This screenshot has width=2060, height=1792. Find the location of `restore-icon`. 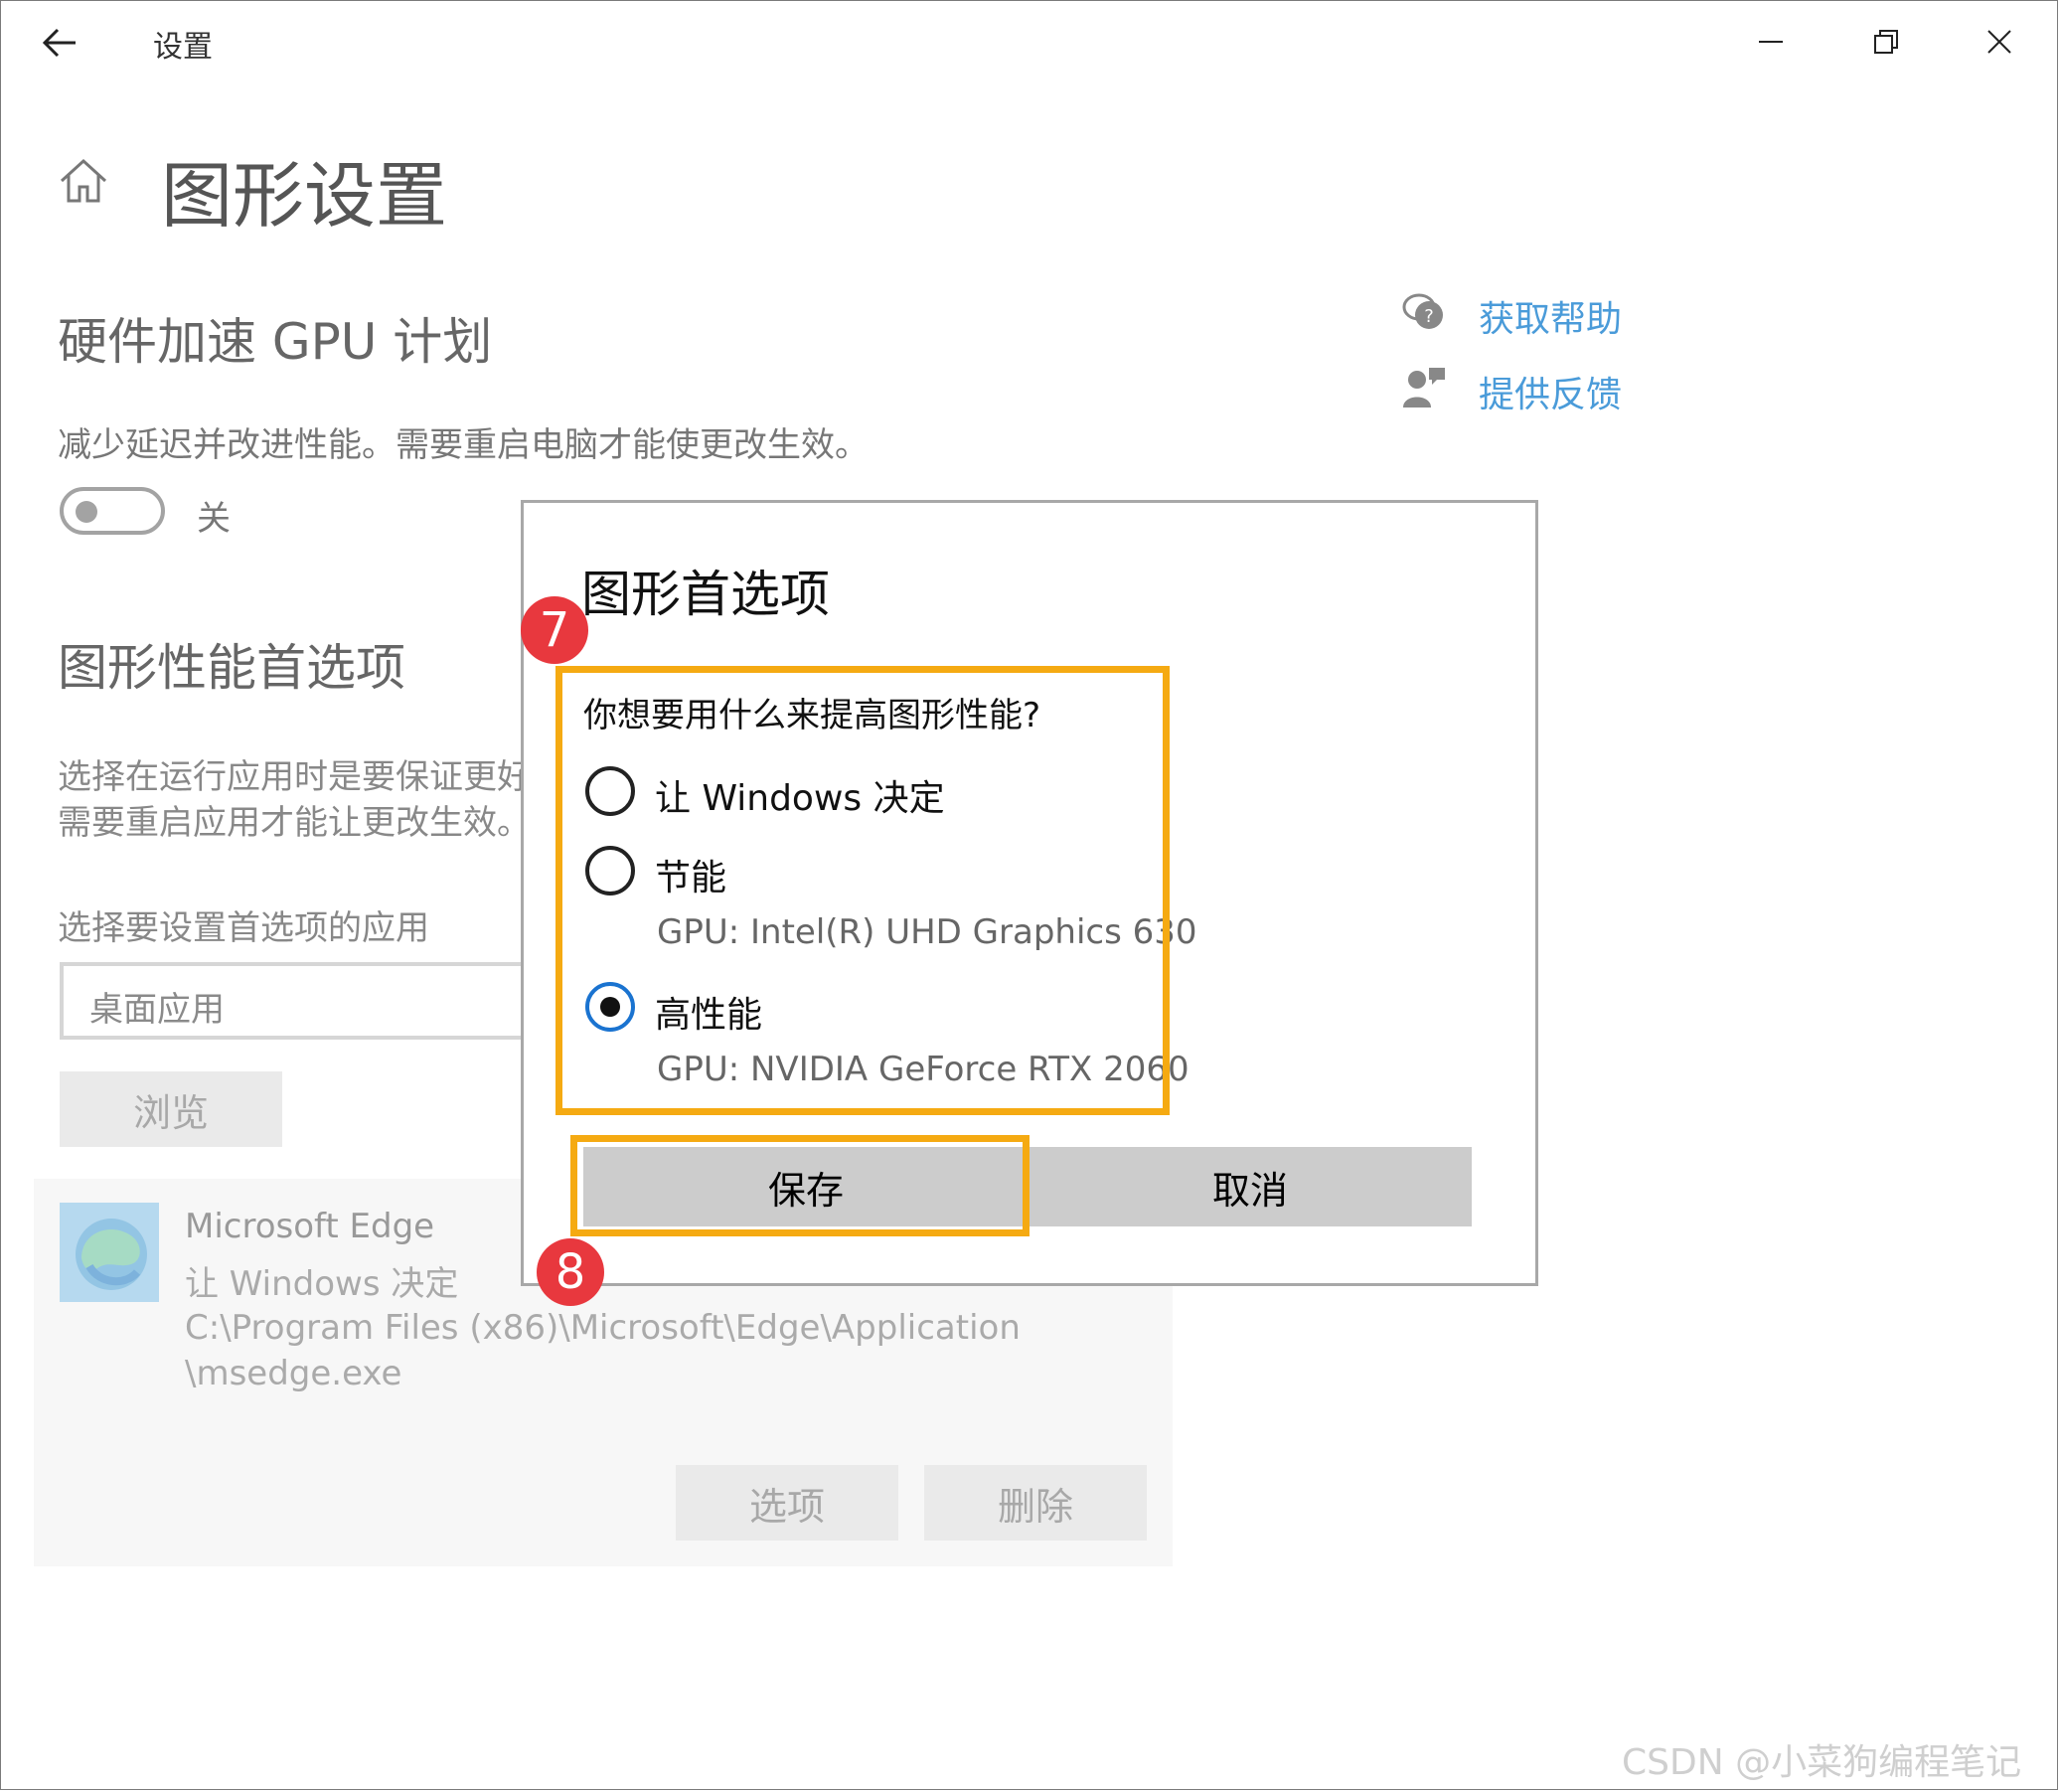

restore-icon is located at coordinates (1886, 42).